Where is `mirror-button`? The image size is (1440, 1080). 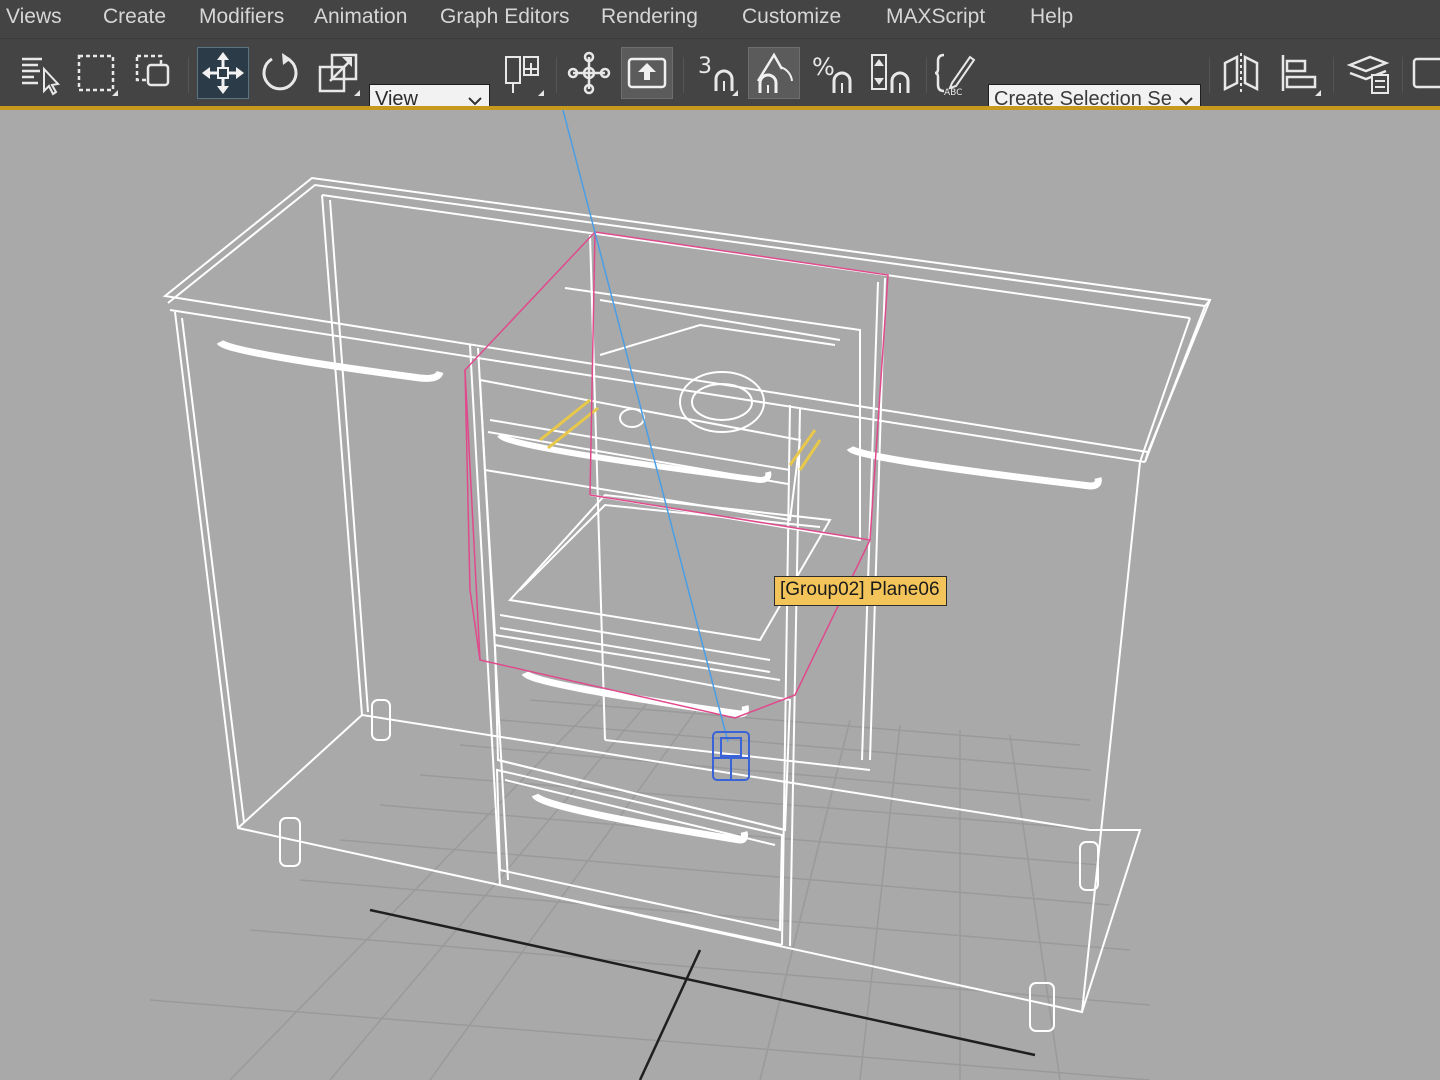
mirror-button is located at coordinates (1241, 73).